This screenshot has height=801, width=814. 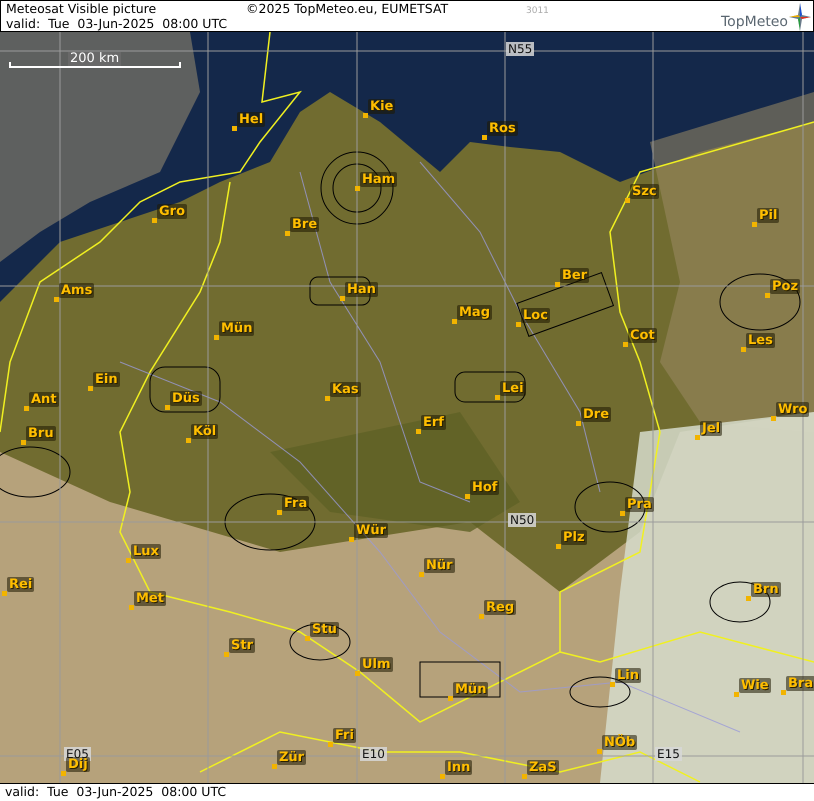 I want to click on grid-label: N55, so click(x=520, y=49).